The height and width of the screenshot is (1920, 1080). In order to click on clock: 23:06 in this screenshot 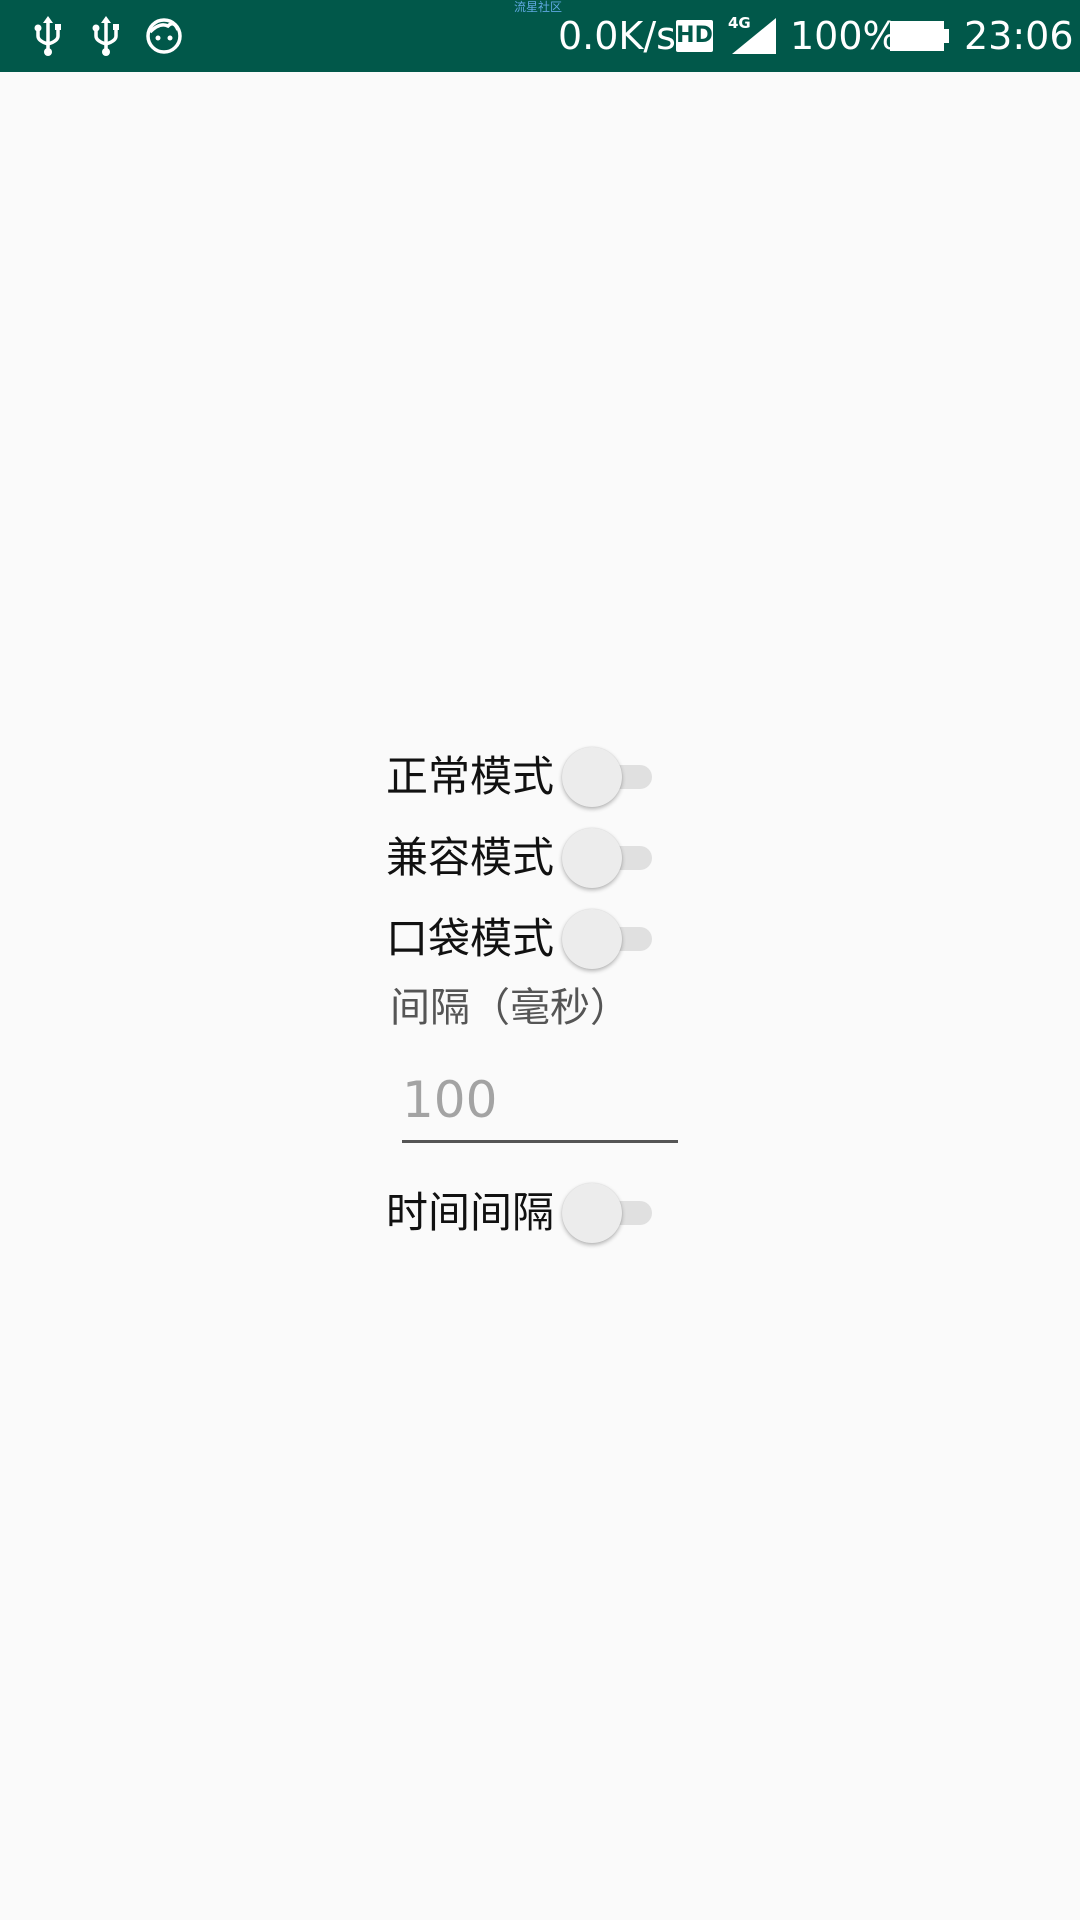, I will do `click(1019, 36)`.